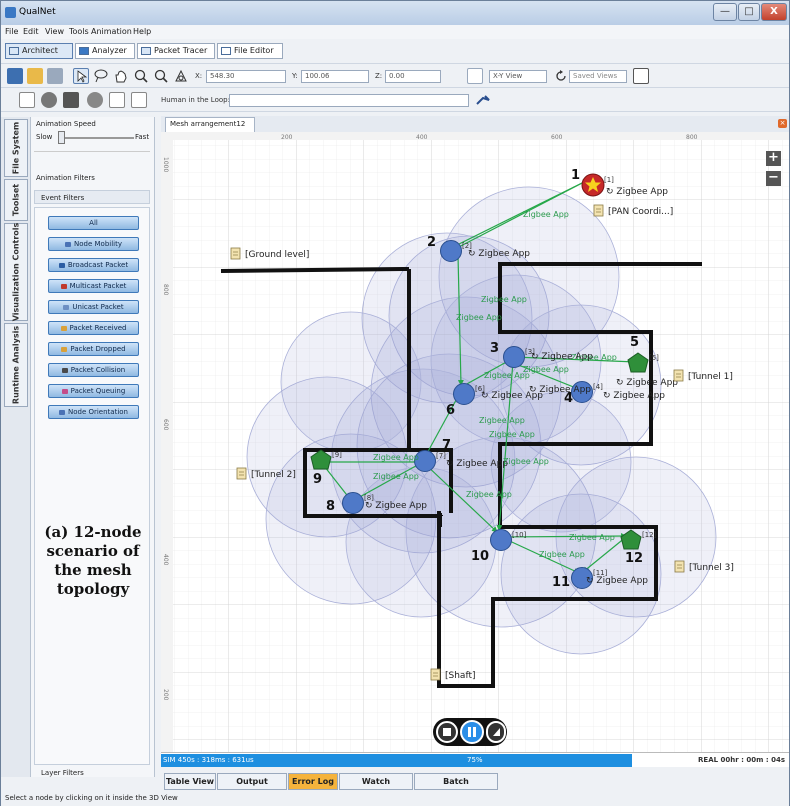  I want to click on chart-icon, so click(139, 100).